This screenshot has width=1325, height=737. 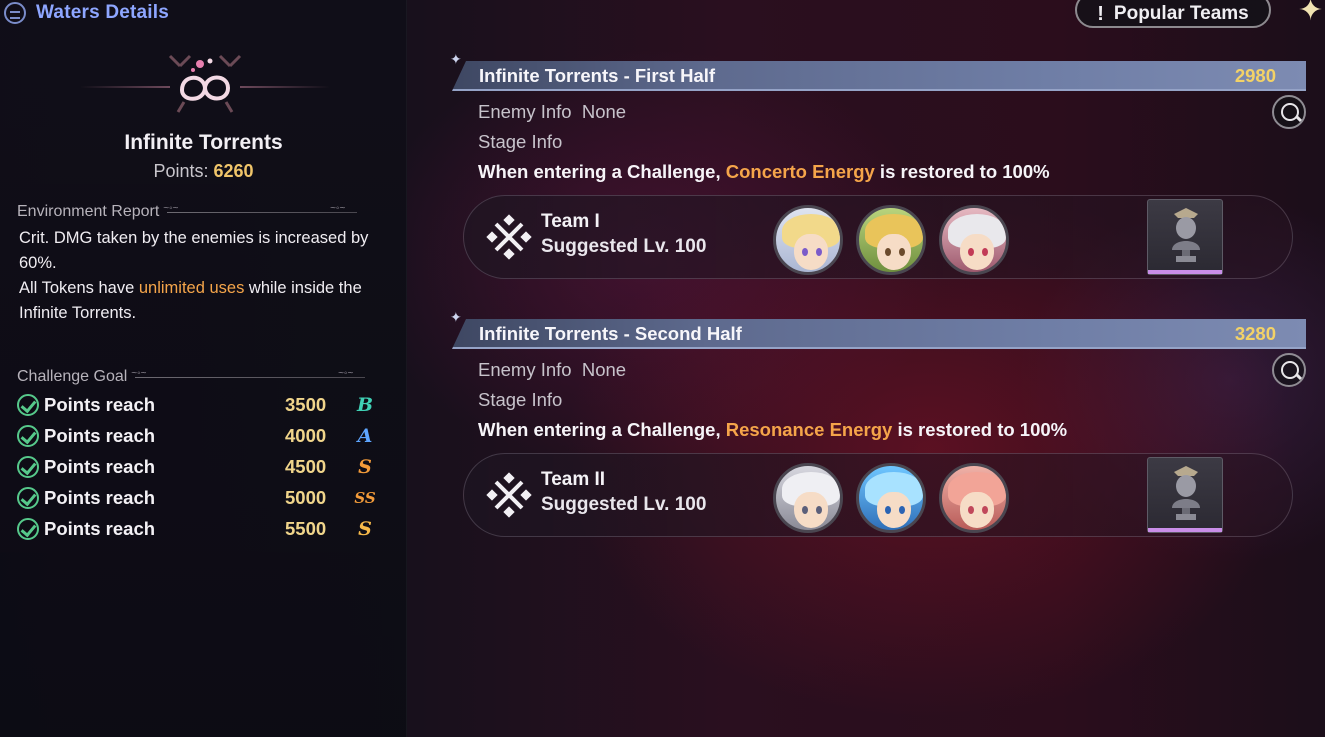 What do you see at coordinates (365, 405) in the screenshot?
I see `rank-b-icon: B` at bounding box center [365, 405].